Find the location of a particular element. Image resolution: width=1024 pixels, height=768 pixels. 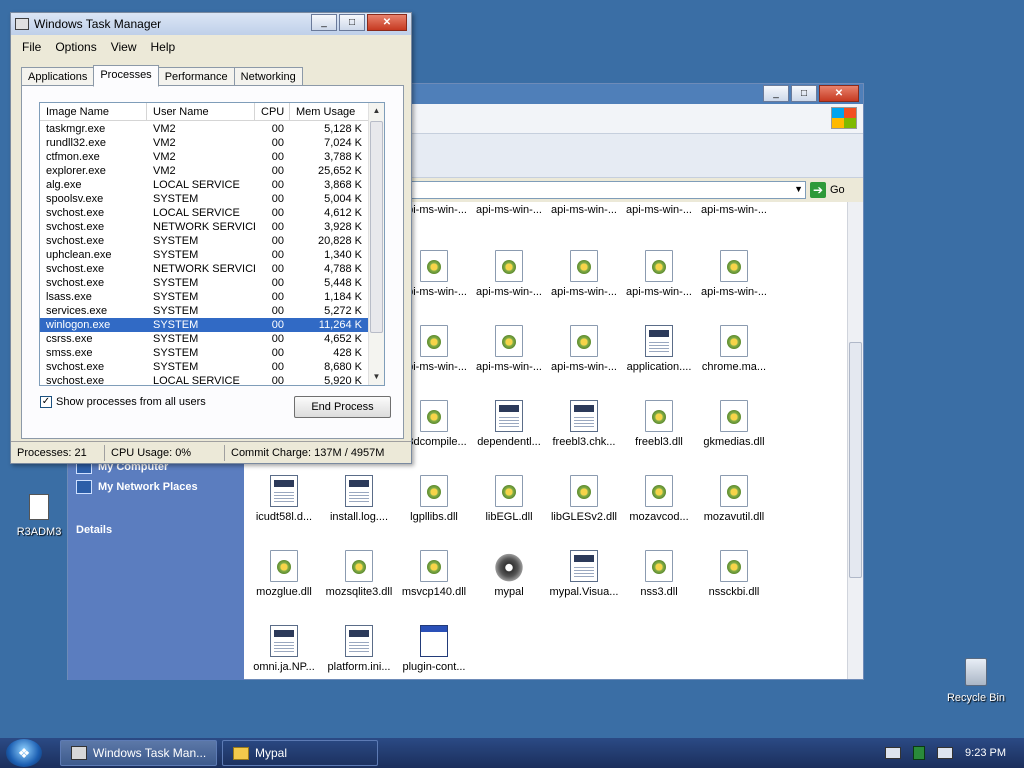

side-link-my-network-places: My Network Places is located at coordinates (137, 487).